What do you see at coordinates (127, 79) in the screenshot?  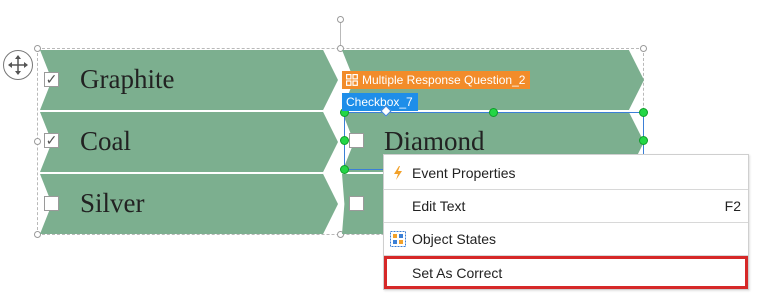 I see `option-label-graphite: Graphite` at bounding box center [127, 79].